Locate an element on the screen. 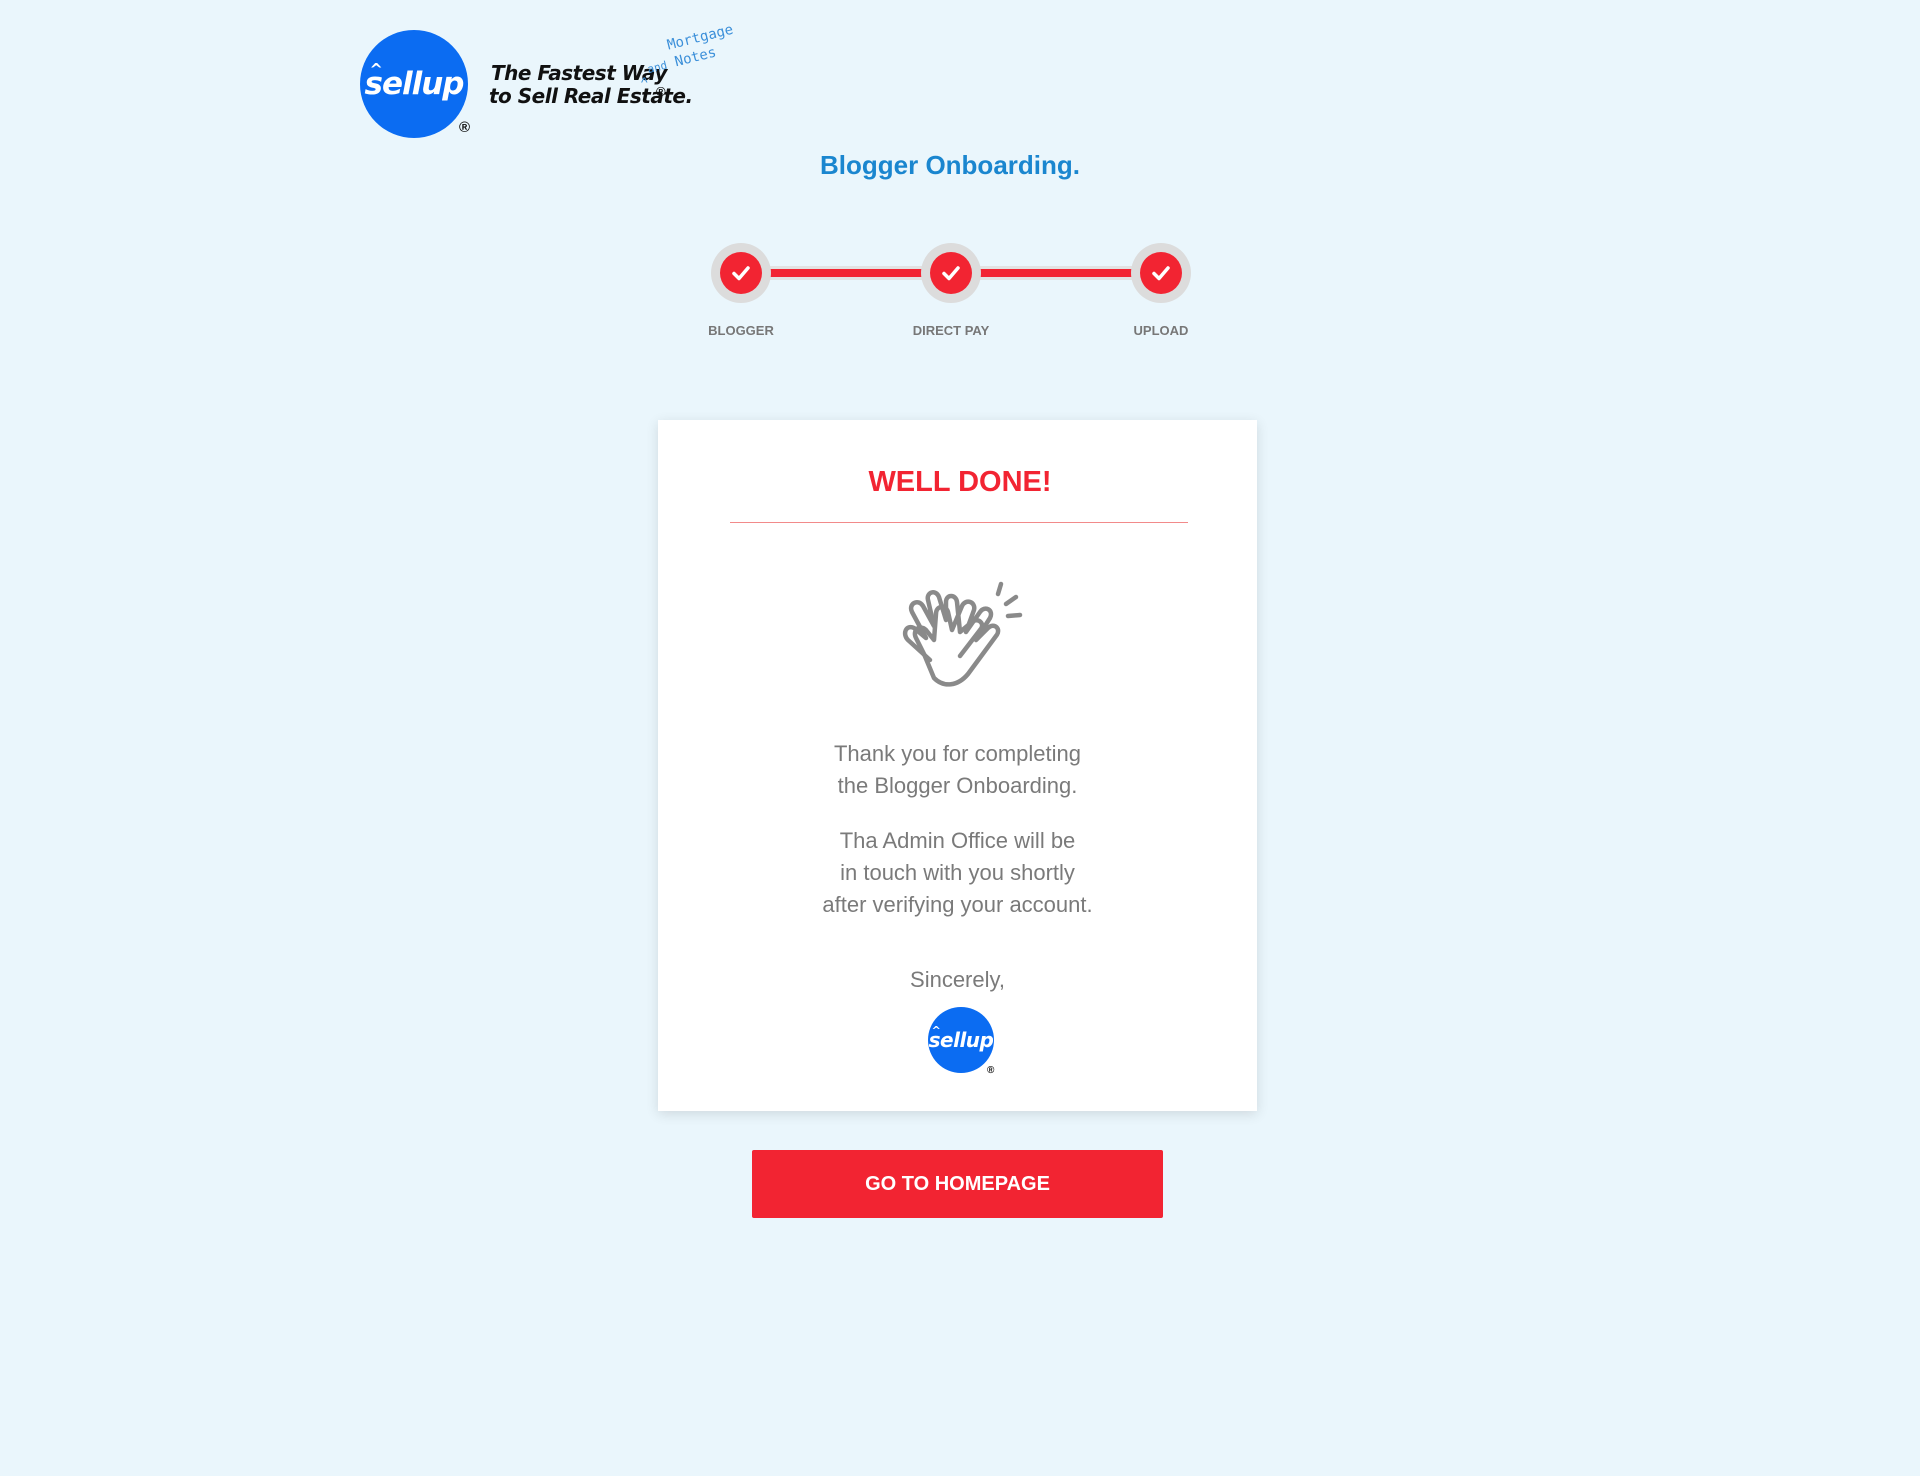 Image resolution: width=1920 pixels, height=1476 pixels. thank-you-line1: Thank you for completing is located at coordinates (957, 753).